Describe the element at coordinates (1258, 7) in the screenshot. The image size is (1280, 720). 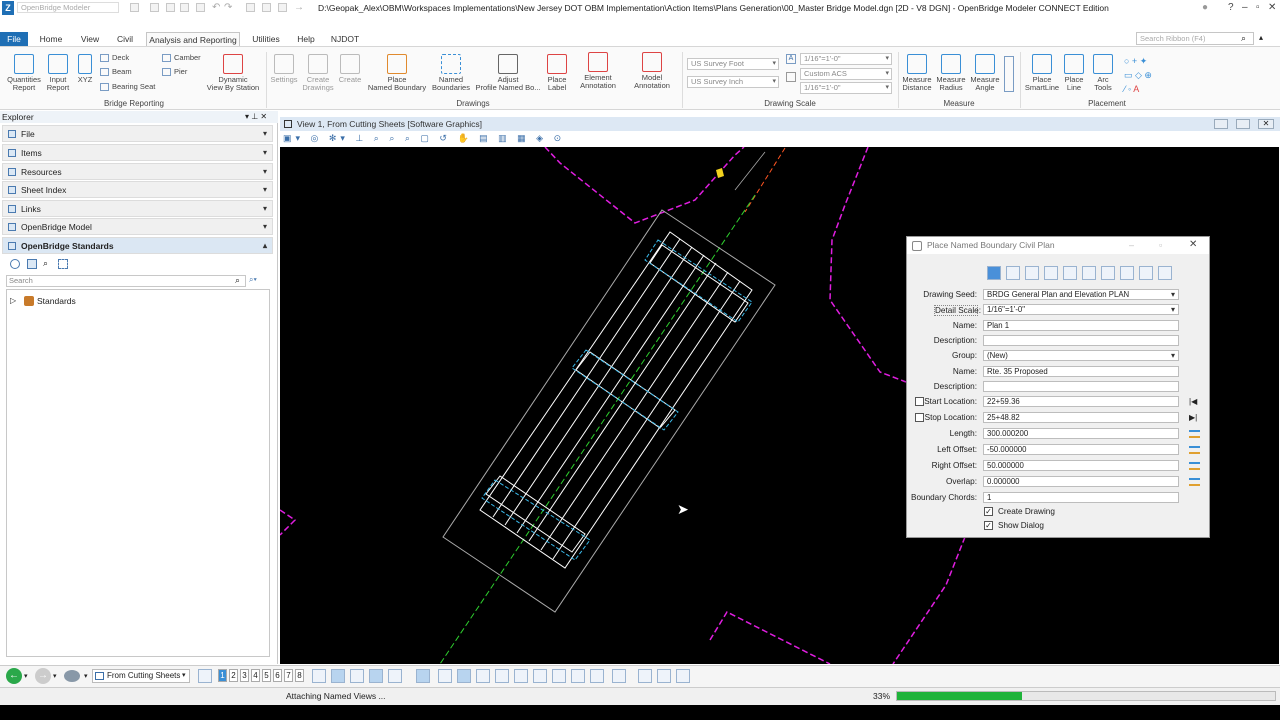
I see `restore-icon: ▫` at that location.